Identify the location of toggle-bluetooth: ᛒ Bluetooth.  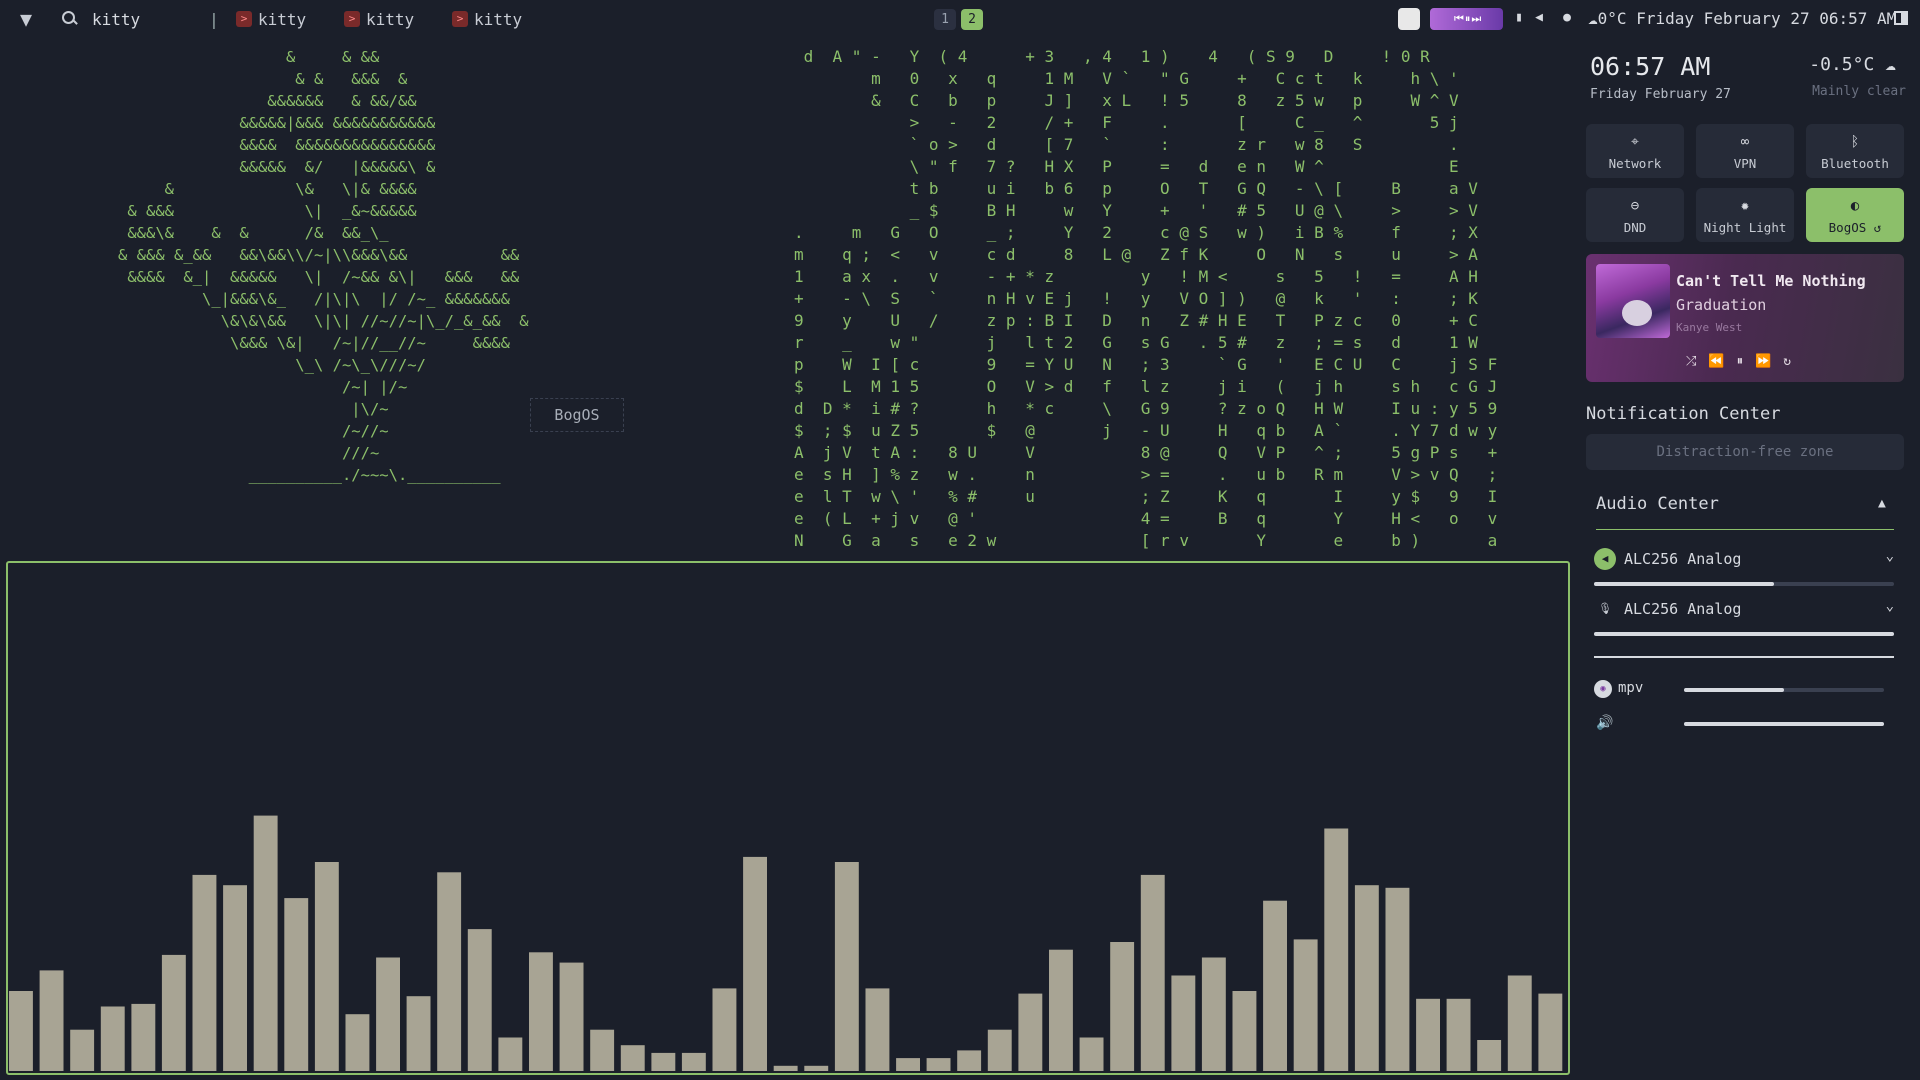
(1855, 151).